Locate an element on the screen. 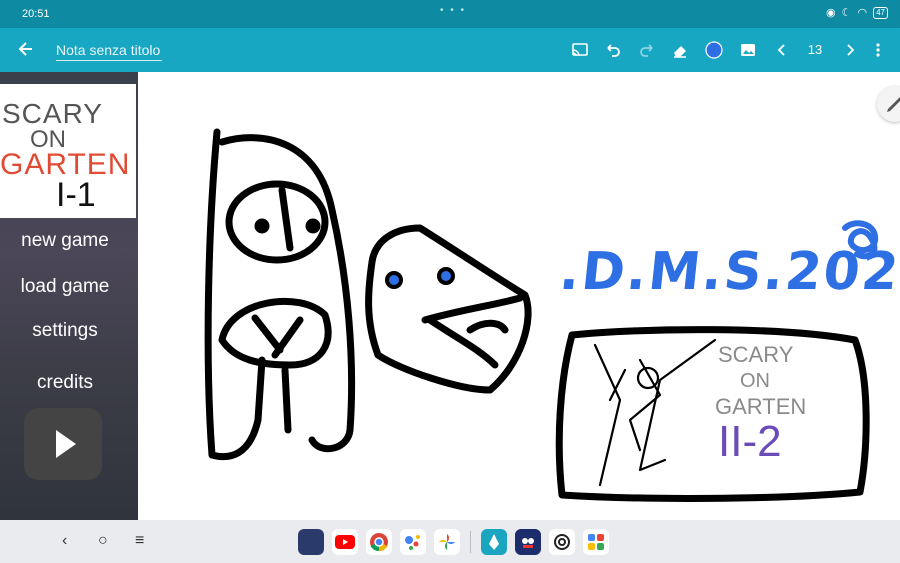 Image resolution: width=900 pixels, height=563 pixels. redo-icon is located at coordinates (647, 50).